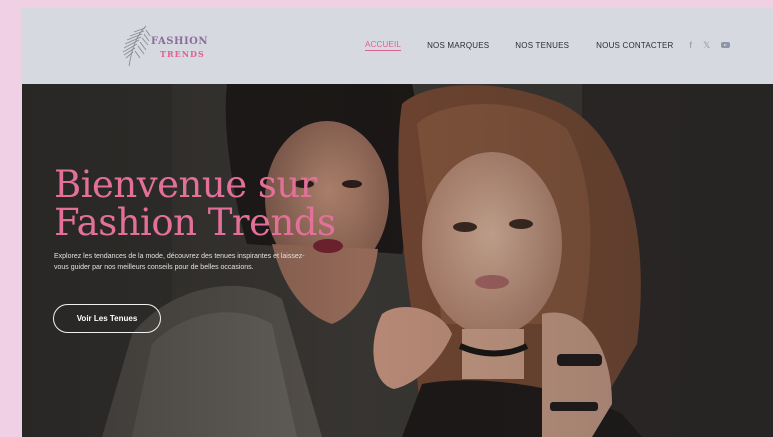 The image size is (773, 437). I want to click on nav-link-nos-tenues: NOS TENUES, so click(542, 45).